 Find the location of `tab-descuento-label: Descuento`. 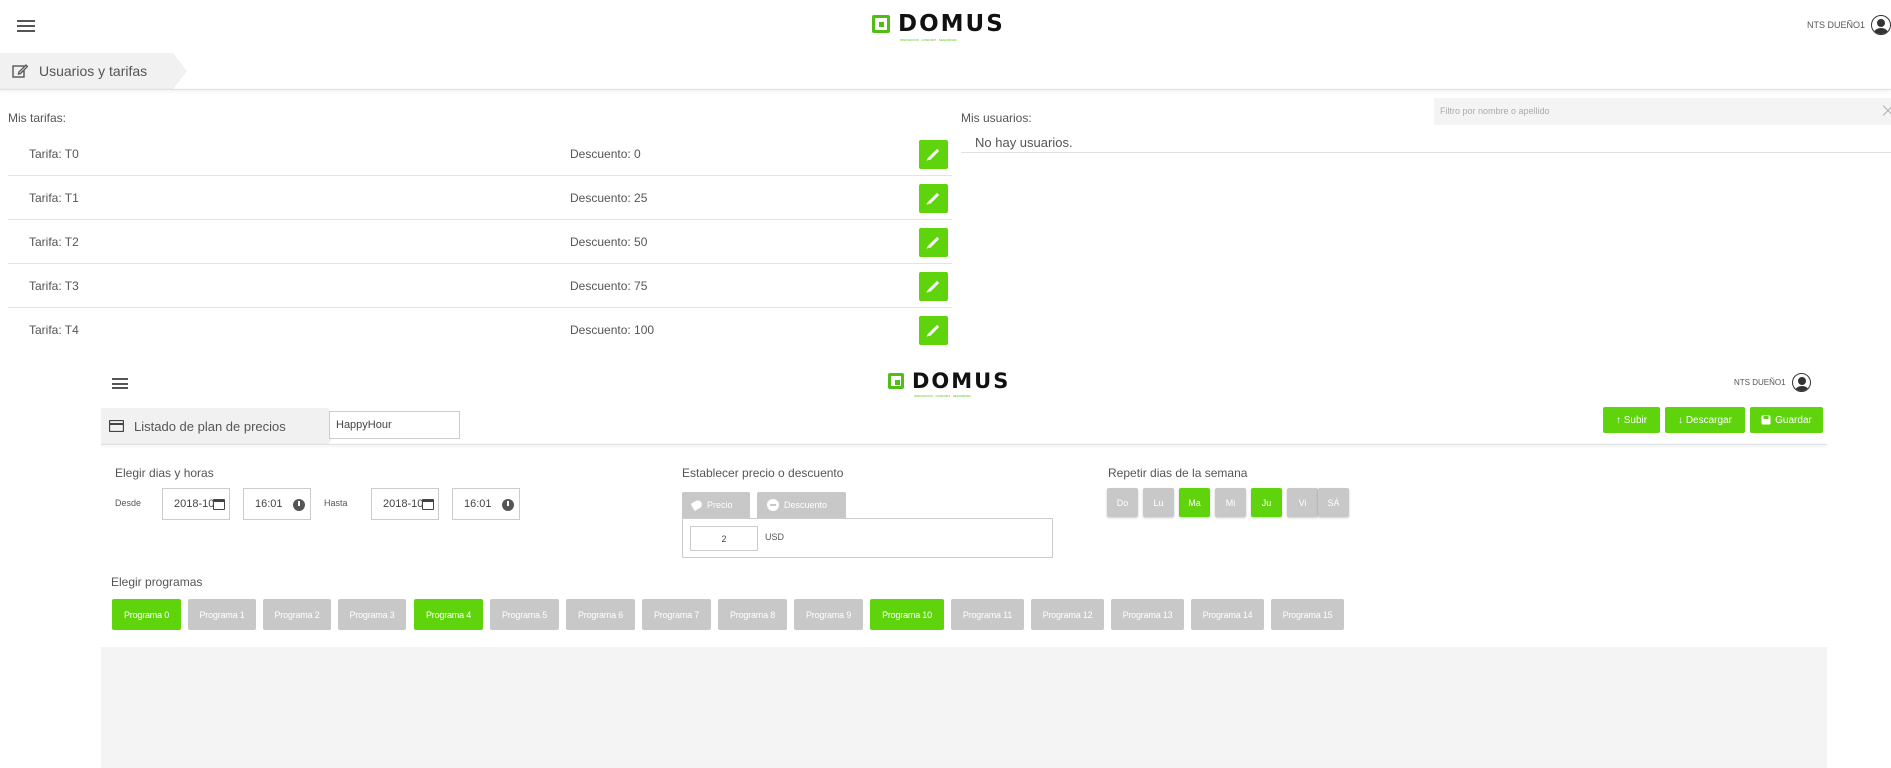

tab-descuento-label: Descuento is located at coordinates (806, 505).